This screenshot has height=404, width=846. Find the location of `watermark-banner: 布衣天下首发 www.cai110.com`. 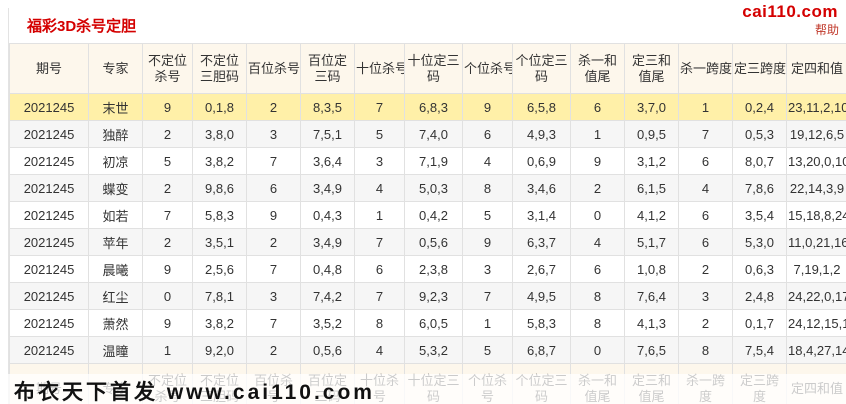

watermark-banner: 布衣天下首发 www.cai110.com is located at coordinates (423, 389).